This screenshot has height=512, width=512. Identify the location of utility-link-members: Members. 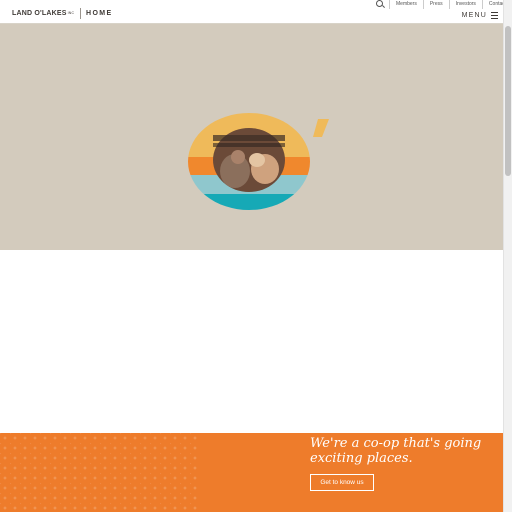
(406, 4).